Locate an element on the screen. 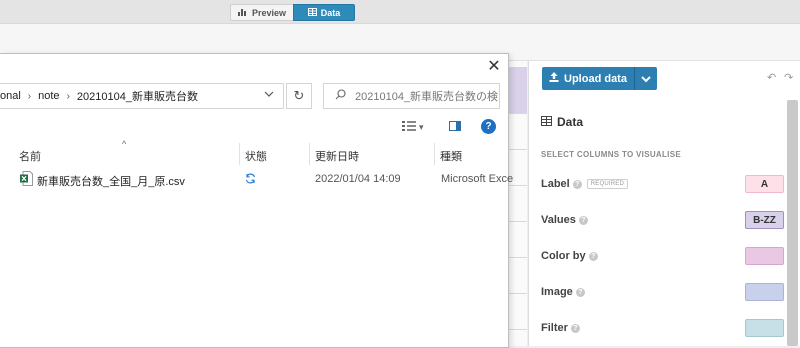  data-tab: Data is located at coordinates (324, 12).